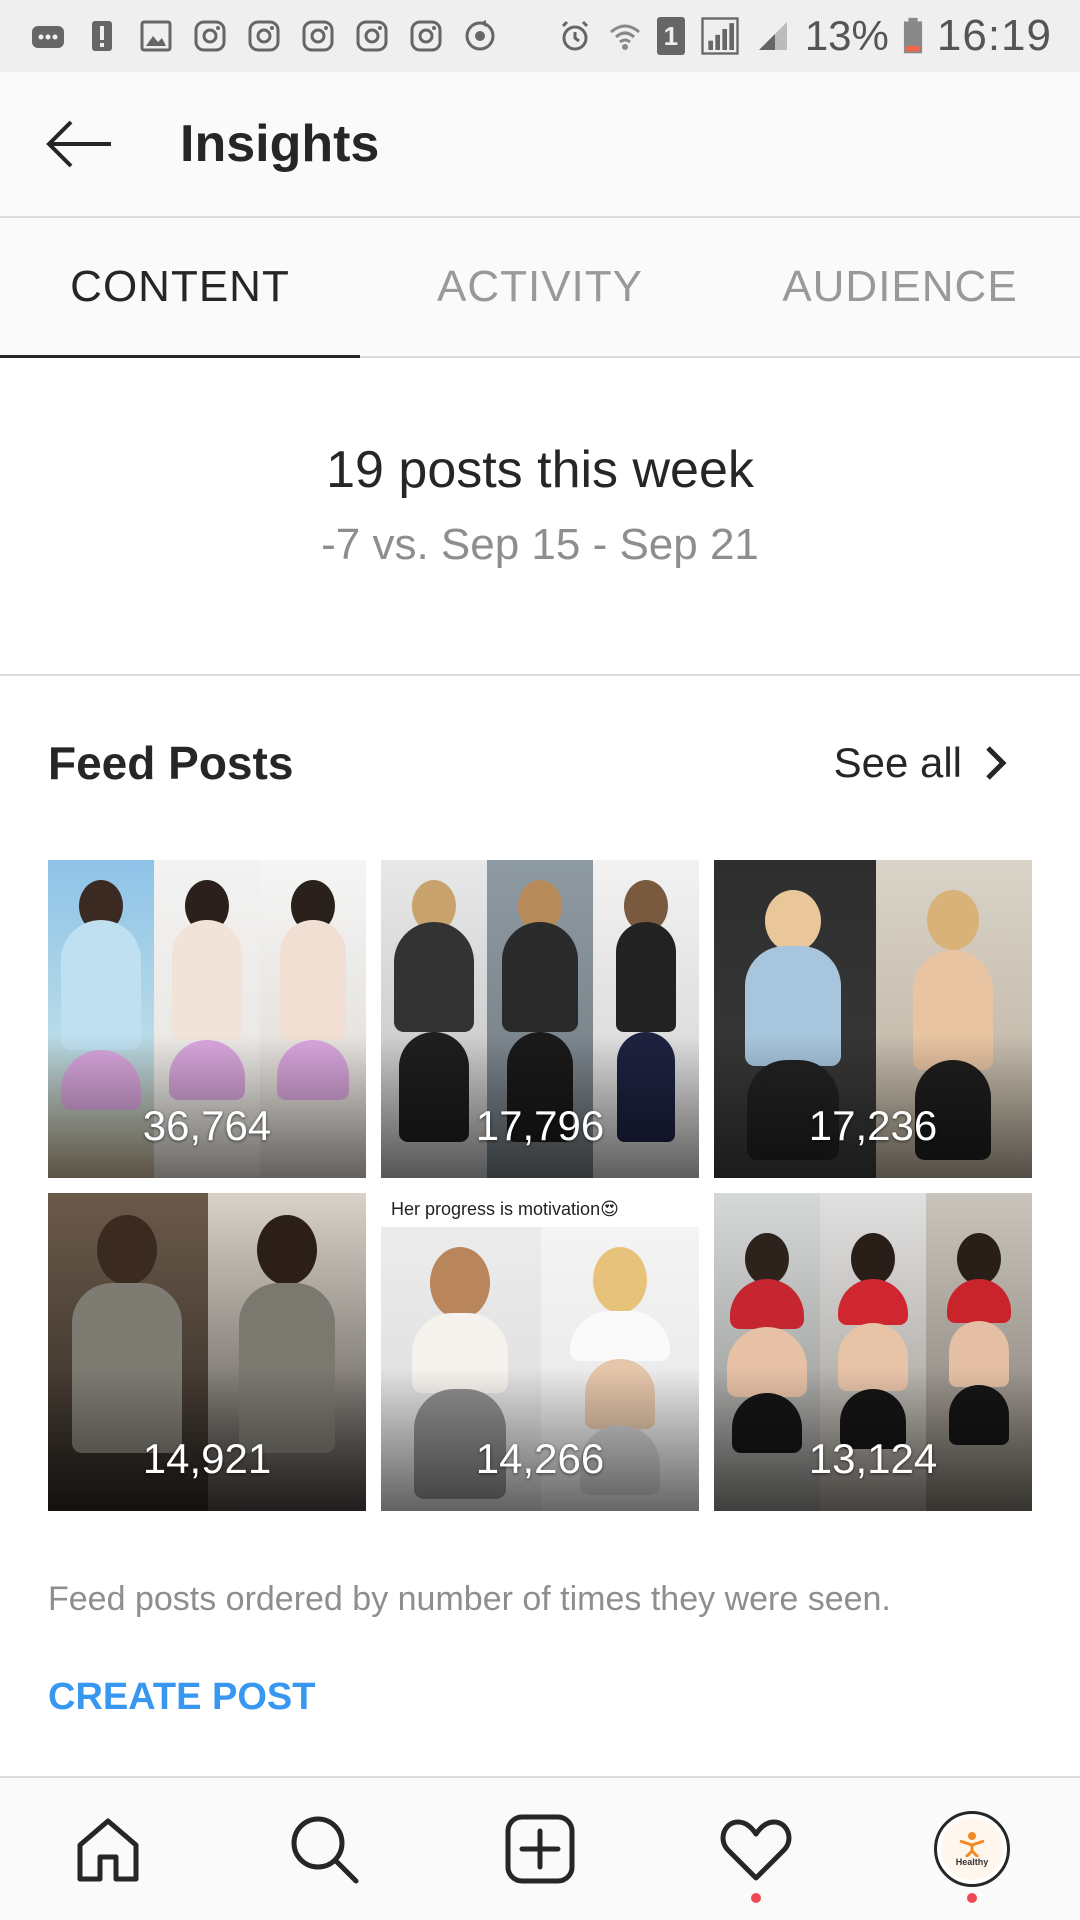 The image size is (1080, 1920). I want to click on chevron-right-icon, so click(996, 763).